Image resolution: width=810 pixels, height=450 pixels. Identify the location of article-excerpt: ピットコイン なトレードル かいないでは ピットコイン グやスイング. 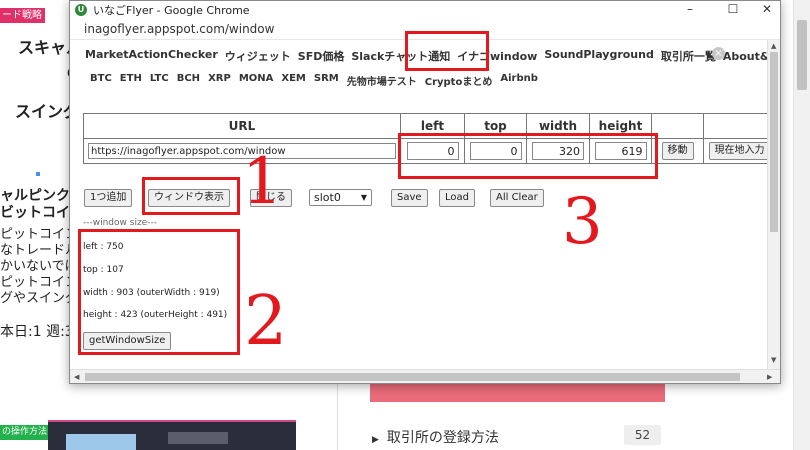
(35, 267).